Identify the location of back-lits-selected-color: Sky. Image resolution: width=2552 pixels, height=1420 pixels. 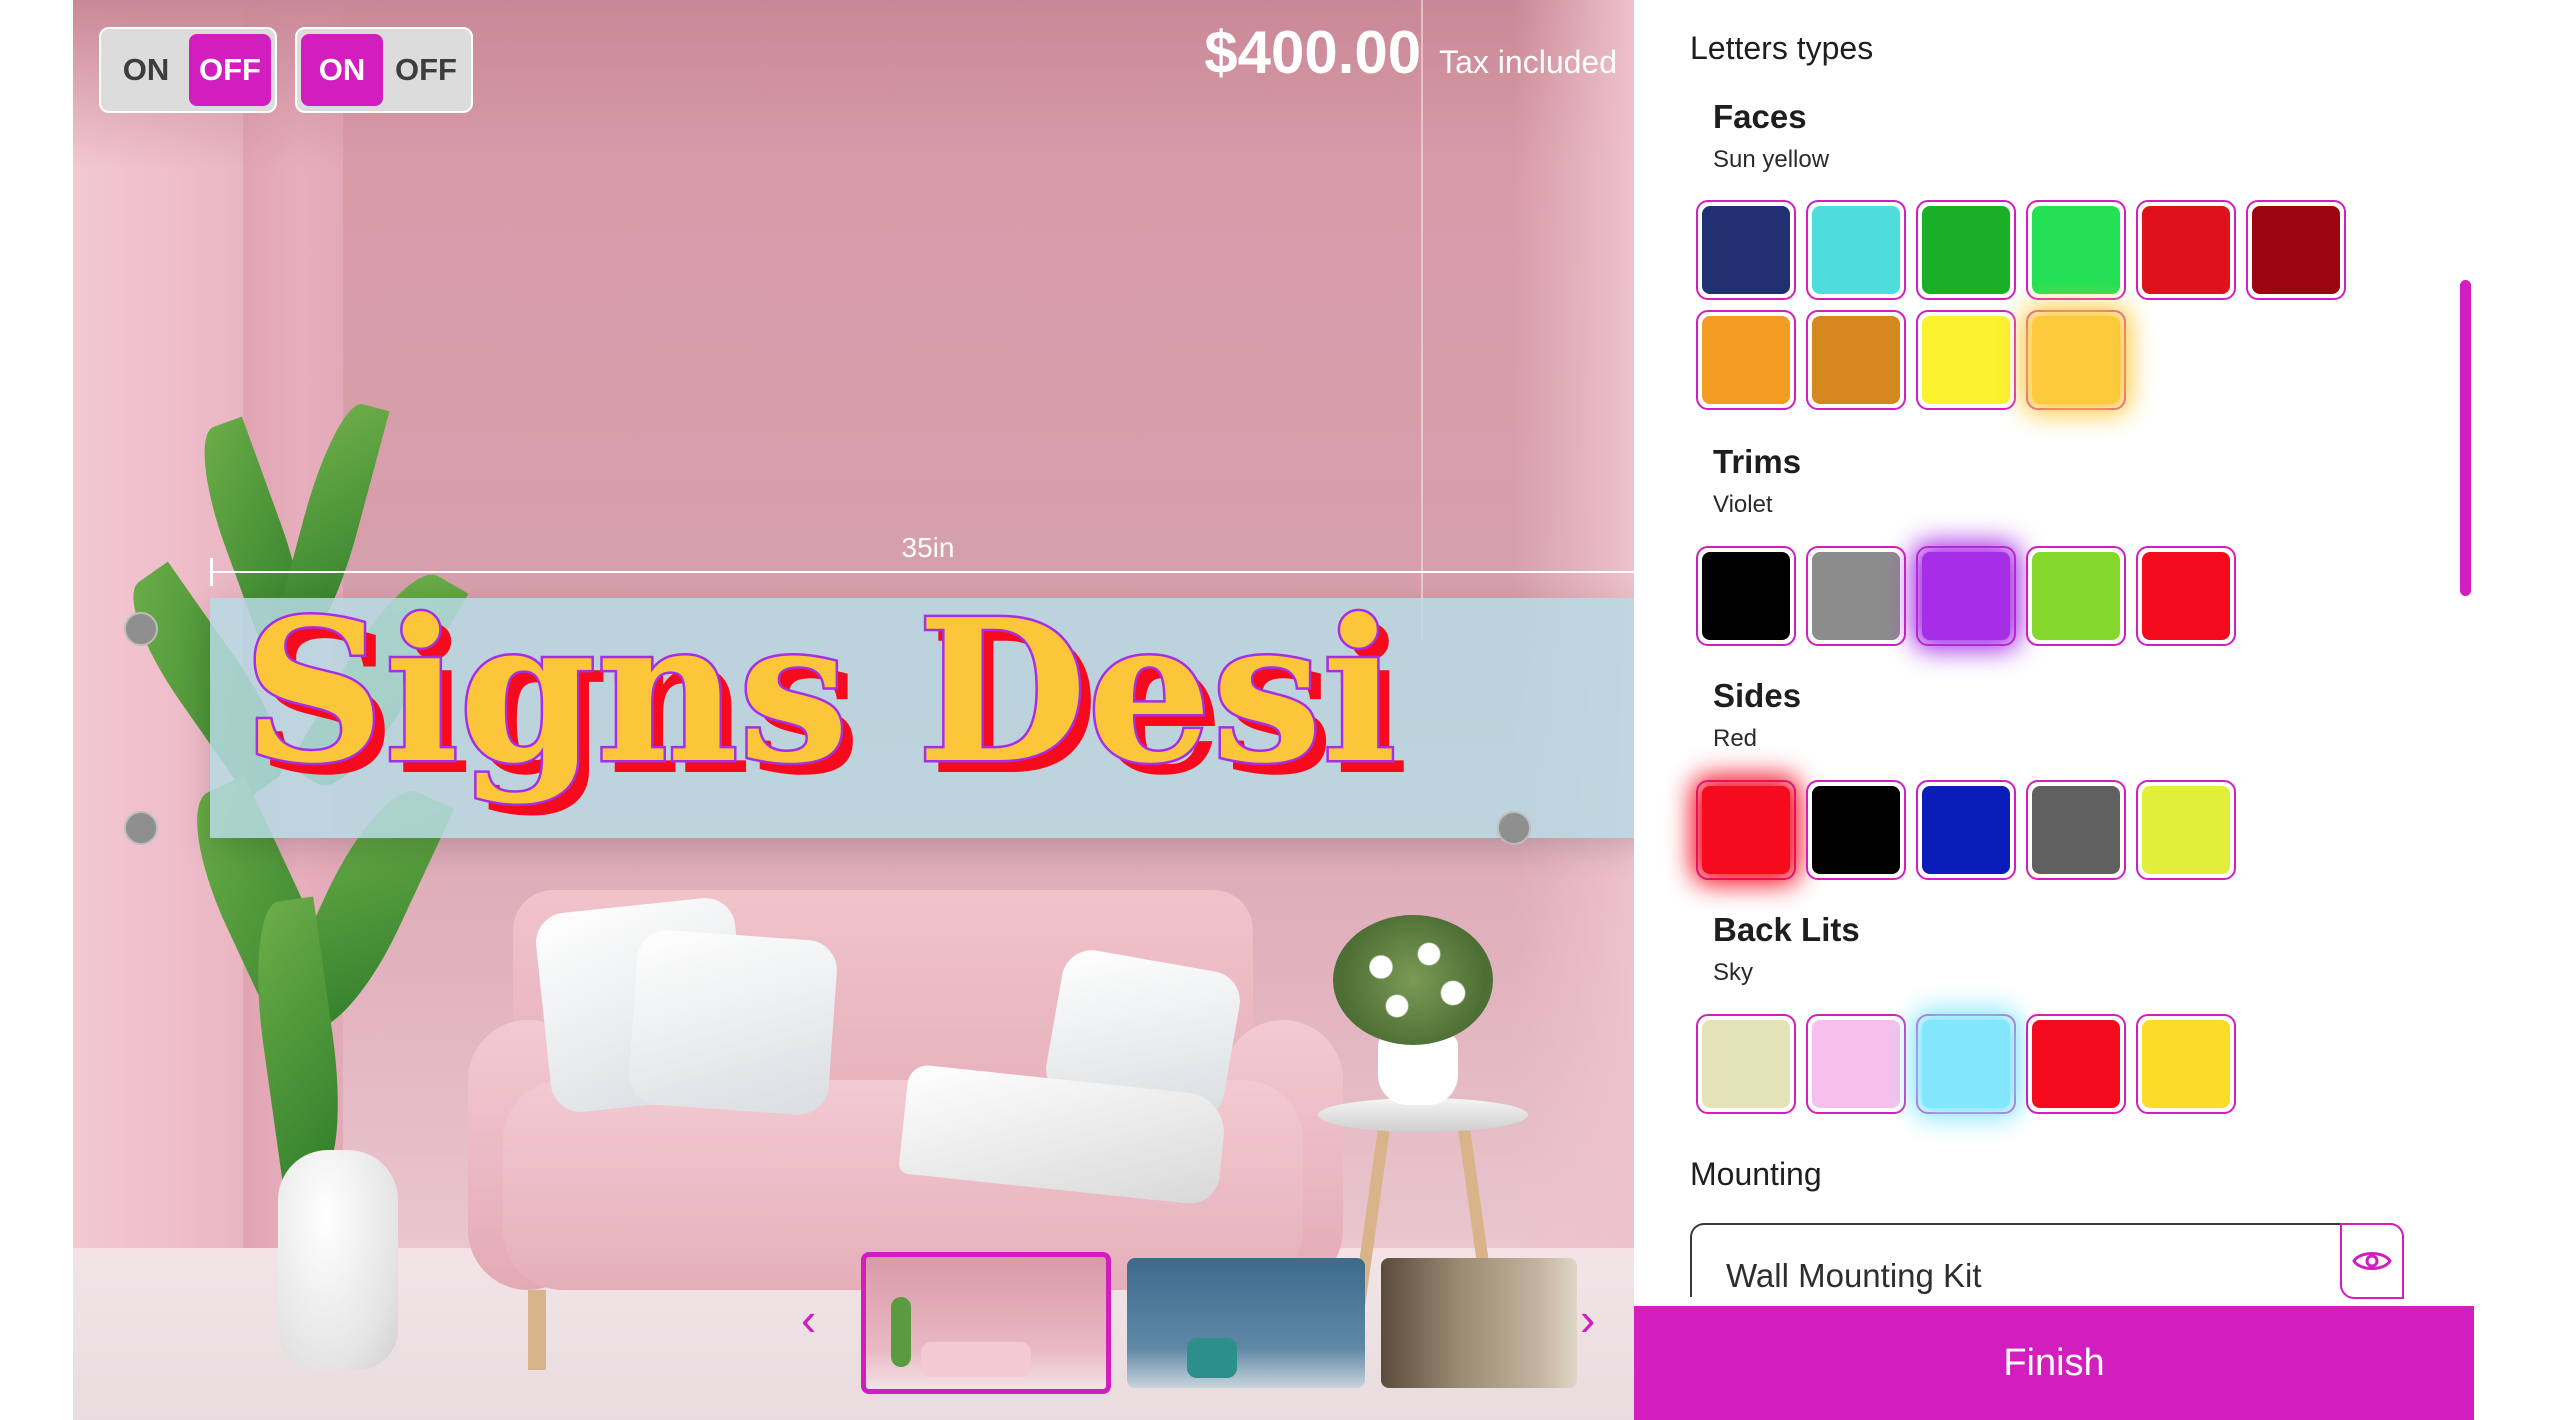
(1733, 972).